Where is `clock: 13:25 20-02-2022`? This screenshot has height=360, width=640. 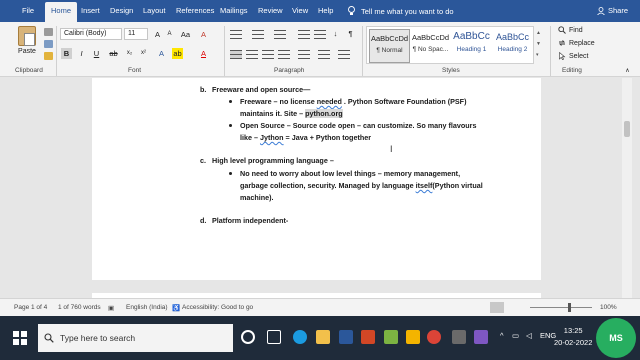
clock: 13:25 20-02-2022 is located at coordinates (573, 337).